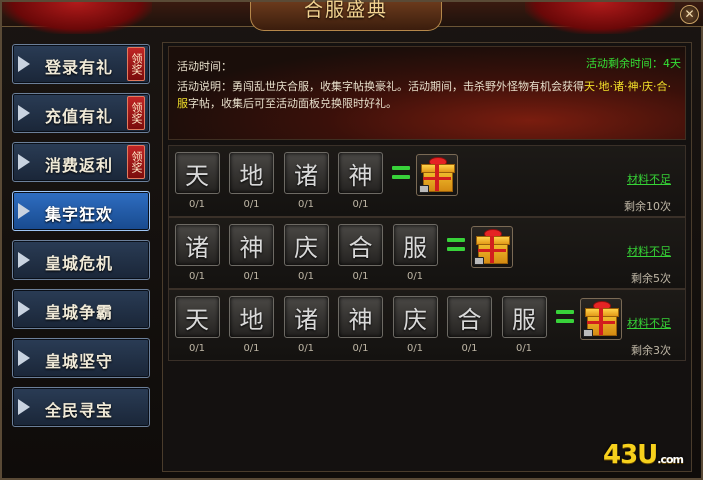 This screenshot has height=480, width=703. What do you see at coordinates (643, 455) in the screenshot?
I see `site-watermark-logo: 43U.com` at bounding box center [643, 455].